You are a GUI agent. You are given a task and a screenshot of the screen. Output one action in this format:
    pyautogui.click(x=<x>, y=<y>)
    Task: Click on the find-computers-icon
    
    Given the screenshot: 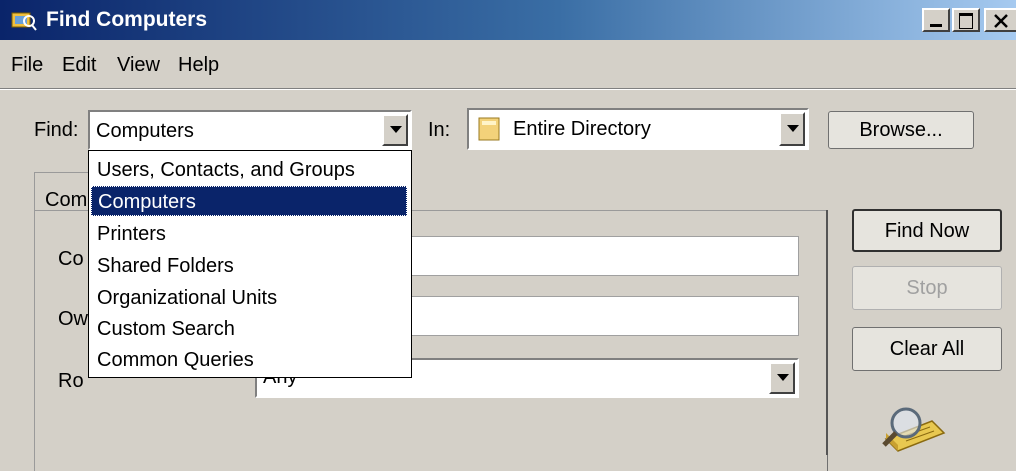 What is the action you would take?
    pyautogui.click(x=24, y=21)
    